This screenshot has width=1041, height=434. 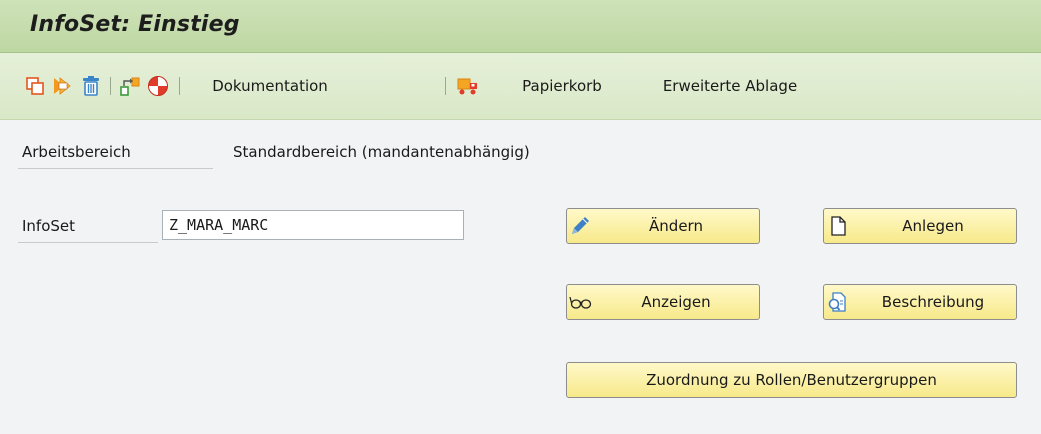 What do you see at coordinates (838, 226) in the screenshot?
I see `new-document-icon` at bounding box center [838, 226].